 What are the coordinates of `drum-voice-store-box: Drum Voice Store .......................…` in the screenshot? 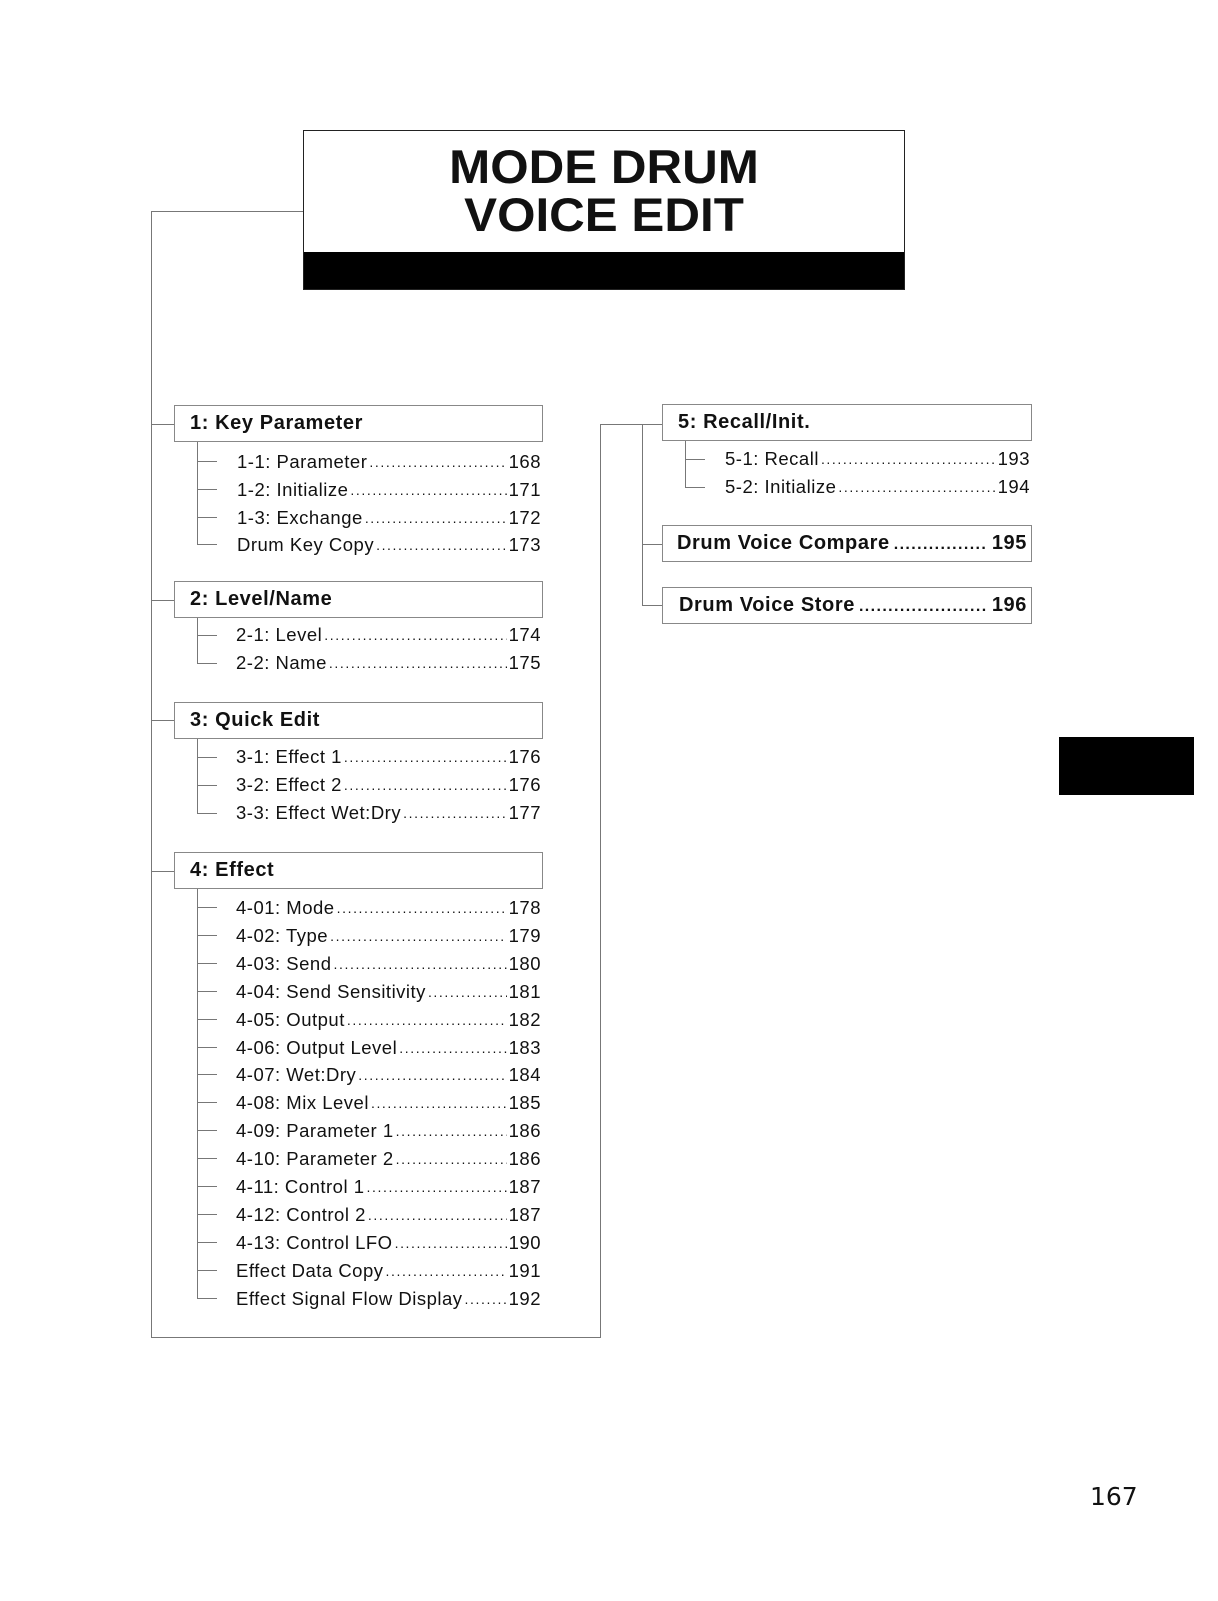 It's located at (847, 605).